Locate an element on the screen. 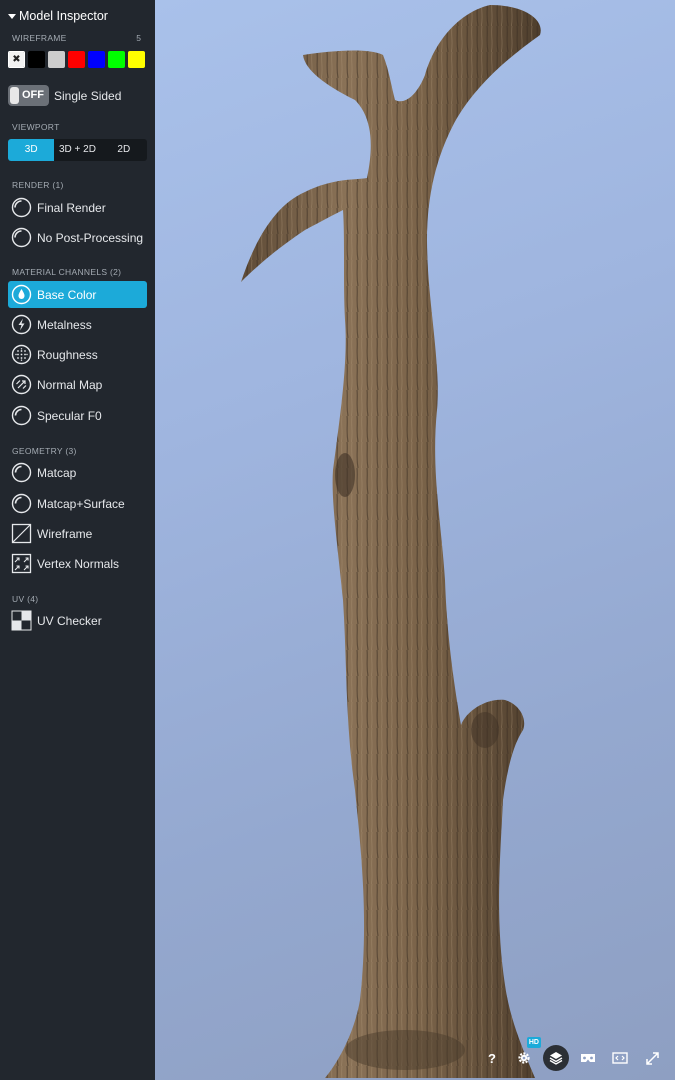 The image size is (675, 1080). wireframe-count: 5 is located at coordinates (138, 38).